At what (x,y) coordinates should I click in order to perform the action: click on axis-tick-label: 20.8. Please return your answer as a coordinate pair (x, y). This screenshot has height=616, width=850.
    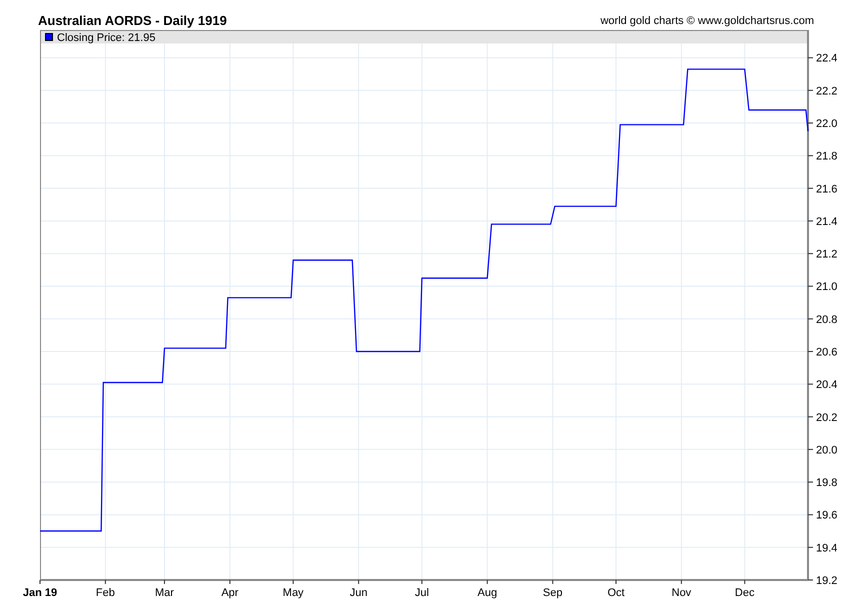
    Looking at the image, I should click on (827, 320).